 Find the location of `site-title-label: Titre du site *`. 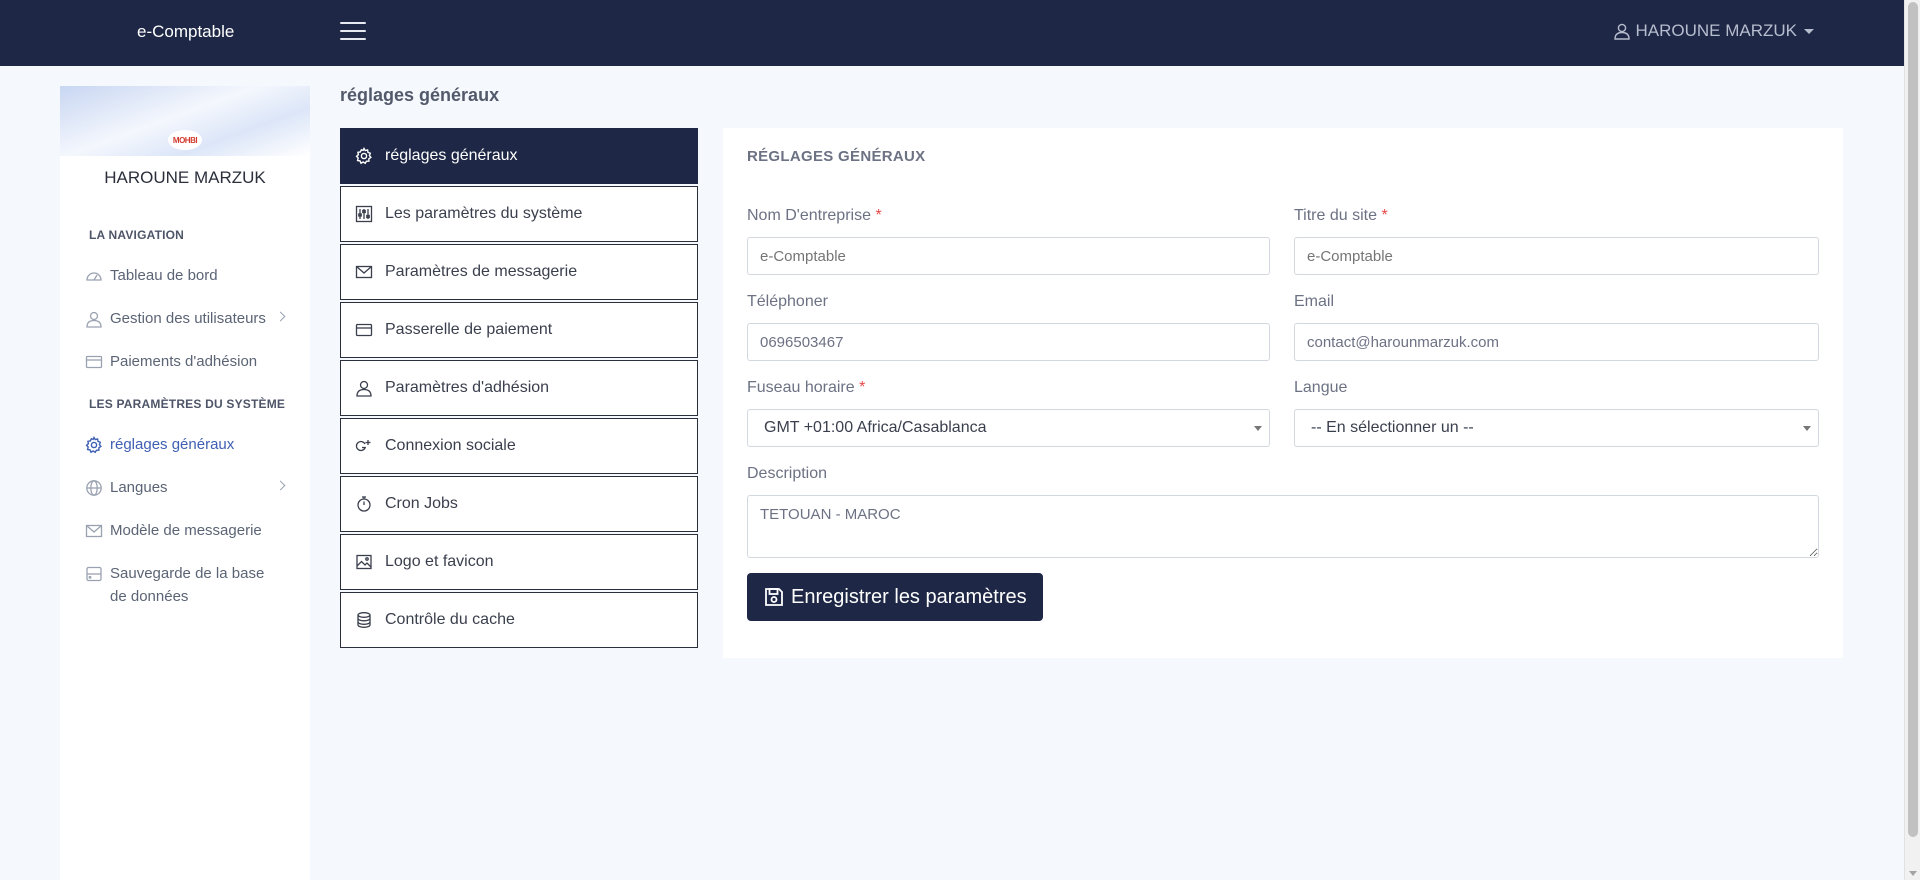

site-title-label: Titre du site * is located at coordinates (1341, 216).